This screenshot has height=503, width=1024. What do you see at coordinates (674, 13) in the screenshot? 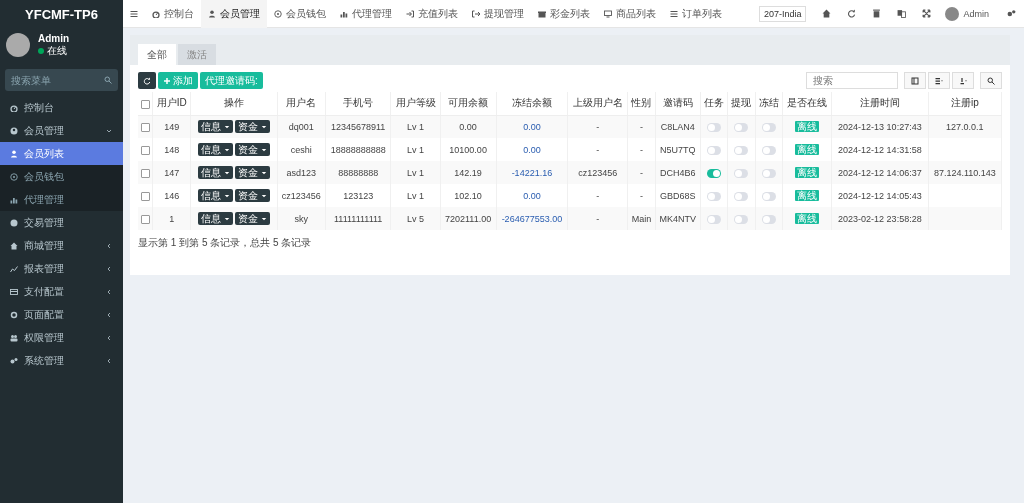
I see `list-icon` at bounding box center [674, 13].